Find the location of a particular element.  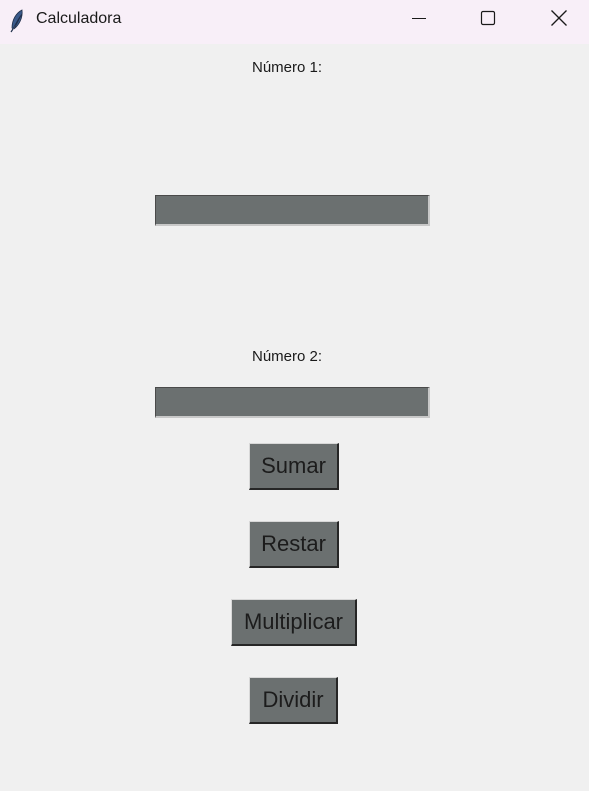

minimize-icon is located at coordinates (419, 20).